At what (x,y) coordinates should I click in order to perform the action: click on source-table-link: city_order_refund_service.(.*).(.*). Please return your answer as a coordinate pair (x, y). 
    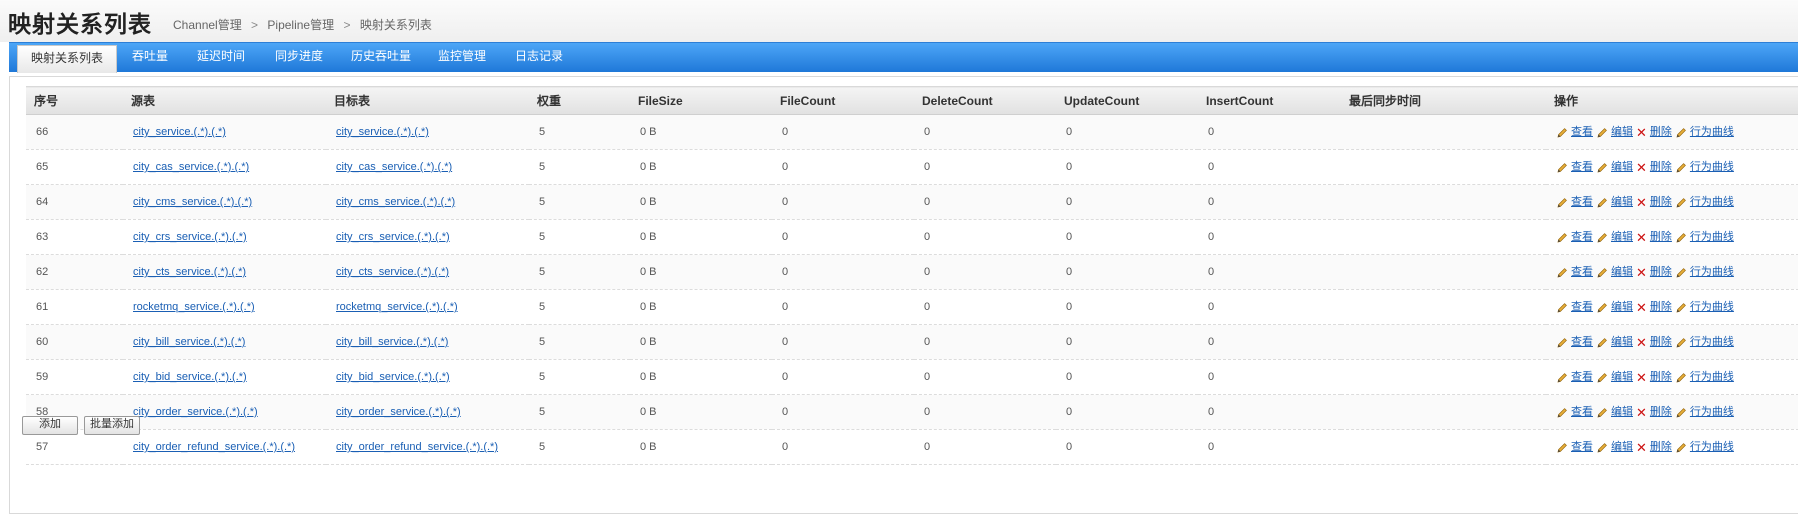
    Looking at the image, I should click on (214, 447).